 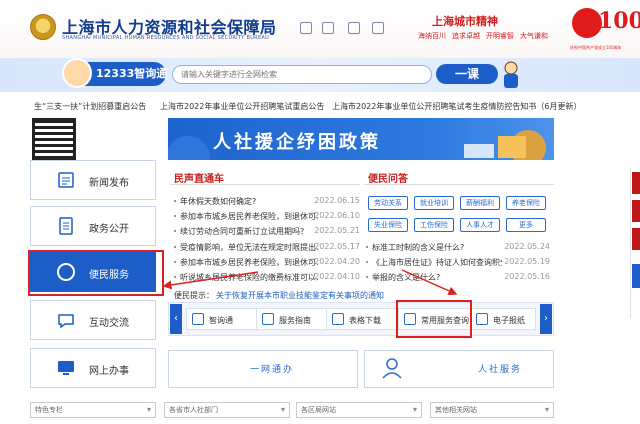 I want to click on list-item-title: 年休假天数如何确定?, so click(x=218, y=201).